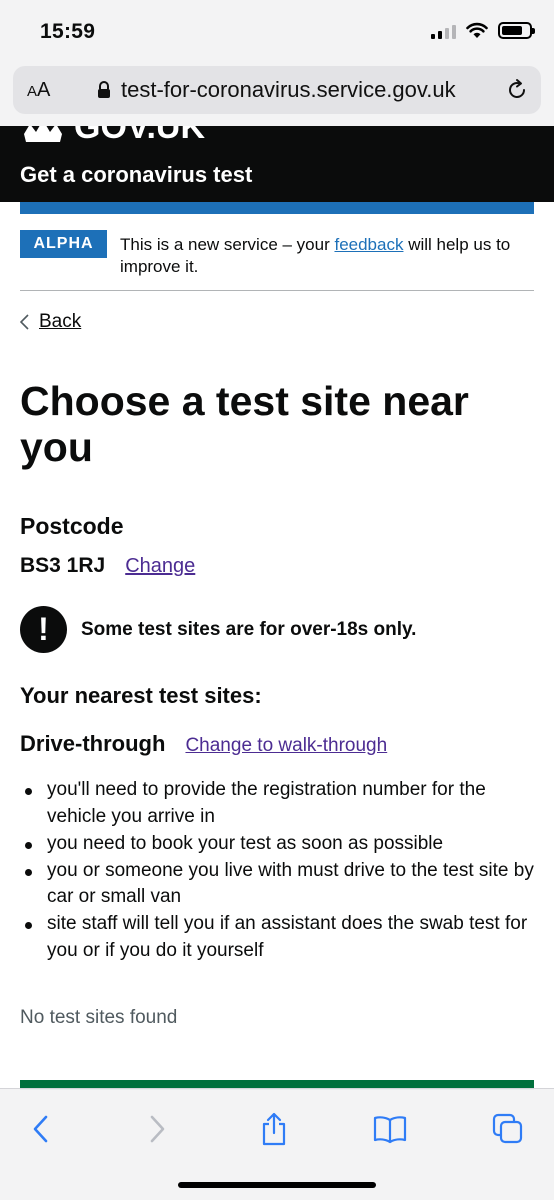 This screenshot has height=1200, width=554. I want to click on warning-text: ! Some test sites are for over-18s only., so click(218, 629).